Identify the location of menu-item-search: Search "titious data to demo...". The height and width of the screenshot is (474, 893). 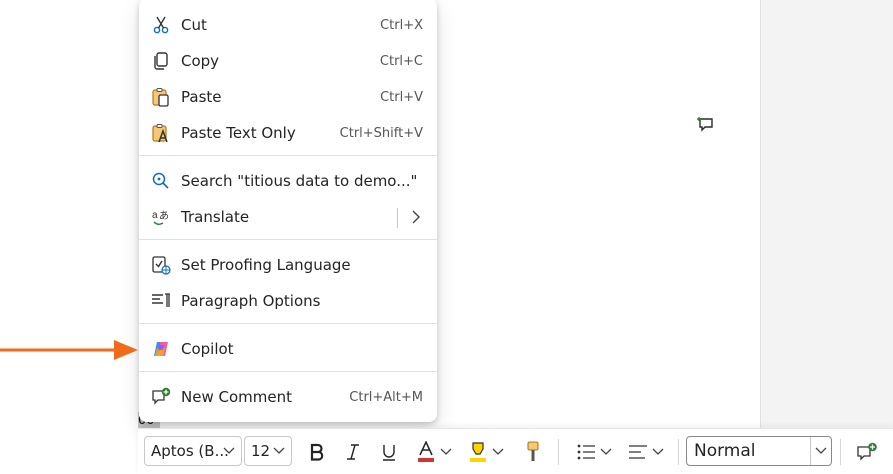
(288, 181).